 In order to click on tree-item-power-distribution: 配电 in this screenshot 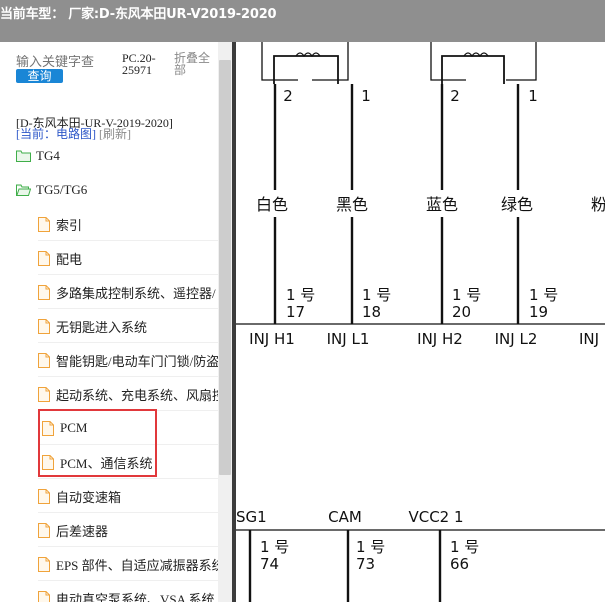, I will do `click(60, 258)`.